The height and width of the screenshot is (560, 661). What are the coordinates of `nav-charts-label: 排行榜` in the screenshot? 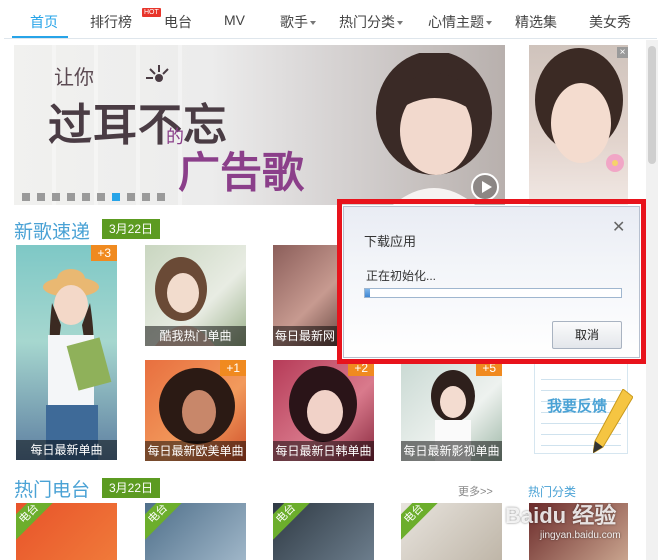 It's located at (111, 22).